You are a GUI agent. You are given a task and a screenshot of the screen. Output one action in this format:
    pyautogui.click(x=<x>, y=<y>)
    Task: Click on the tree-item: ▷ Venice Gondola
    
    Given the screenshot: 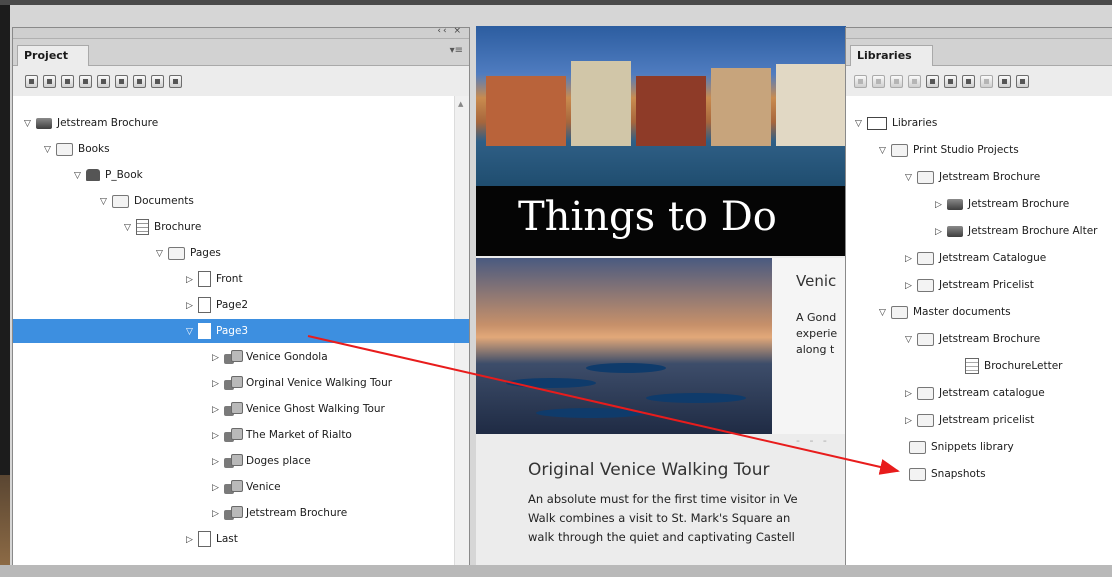 What is the action you would take?
    pyautogui.click(x=170, y=357)
    